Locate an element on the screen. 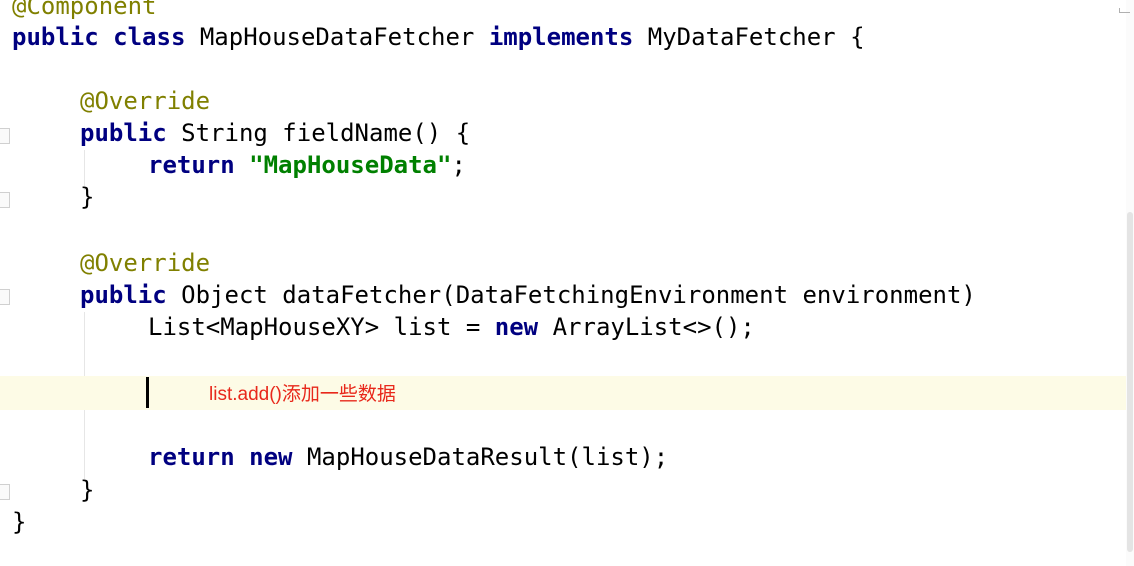 The image size is (1134, 566). code-line-override-2: @Override is located at coordinates (145, 263).